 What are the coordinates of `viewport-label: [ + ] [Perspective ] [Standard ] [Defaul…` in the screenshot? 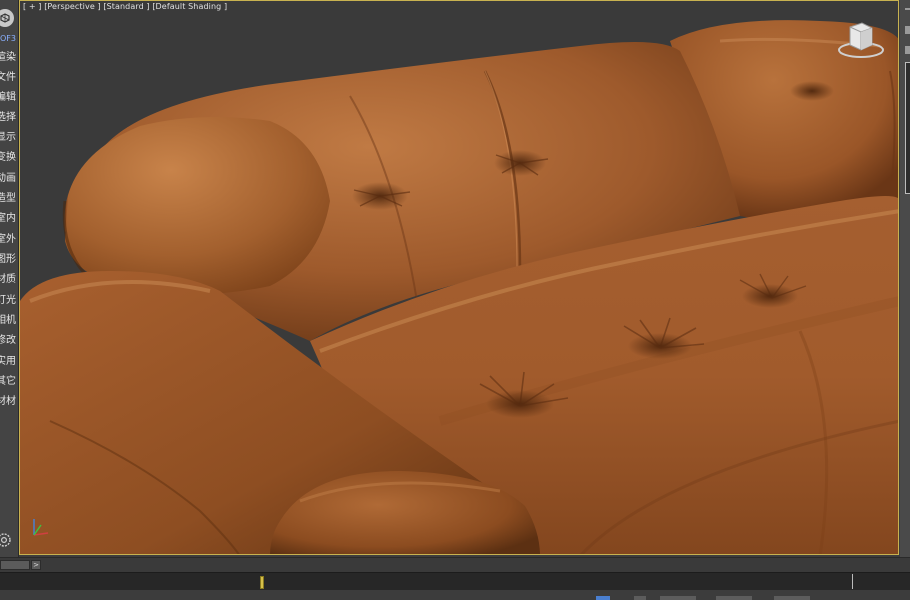 It's located at (125, 6).